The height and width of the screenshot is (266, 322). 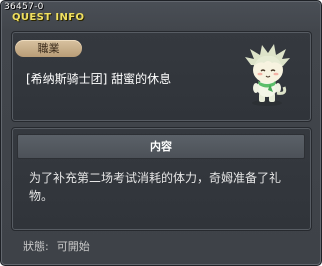 What do you see at coordinates (48, 48) in the screenshot?
I see `job-category-tag: 職業` at bounding box center [48, 48].